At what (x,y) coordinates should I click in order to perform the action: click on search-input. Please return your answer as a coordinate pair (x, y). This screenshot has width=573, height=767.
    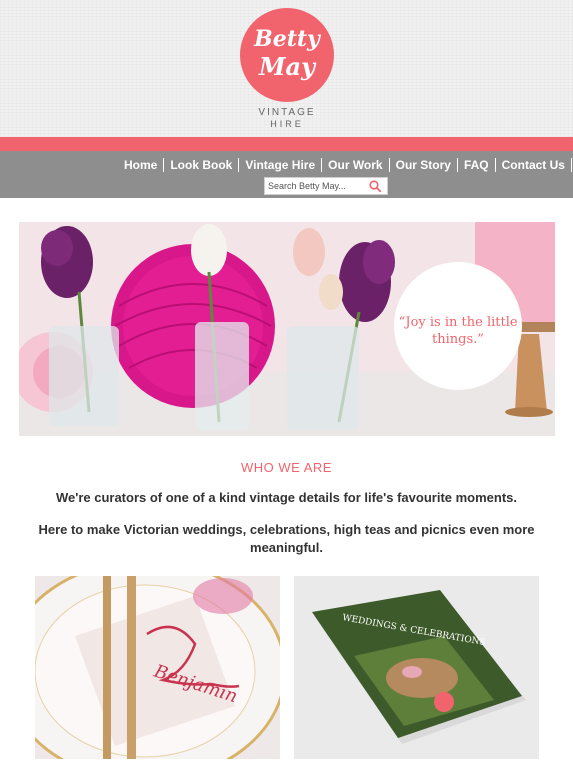
    Looking at the image, I should click on (316, 185).